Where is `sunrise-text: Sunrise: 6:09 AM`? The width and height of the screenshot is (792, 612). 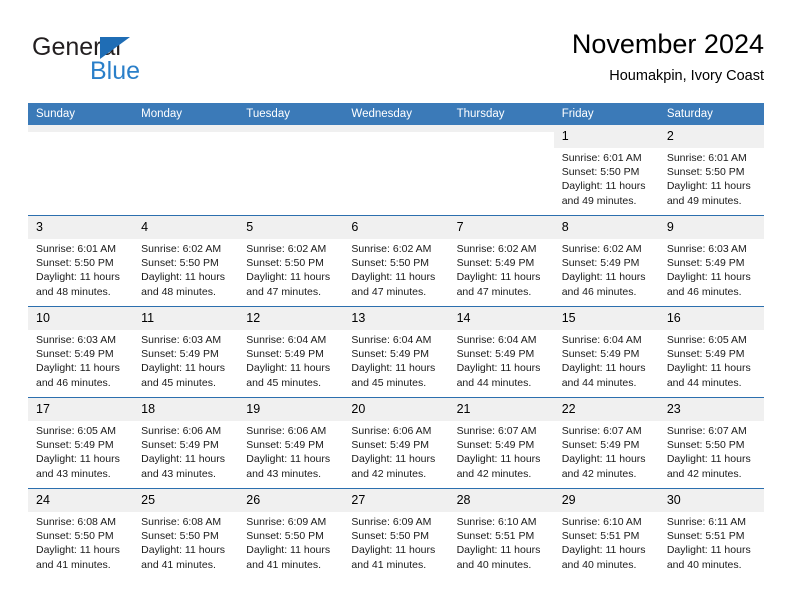 sunrise-text: Sunrise: 6:09 AM is located at coordinates (391, 522).